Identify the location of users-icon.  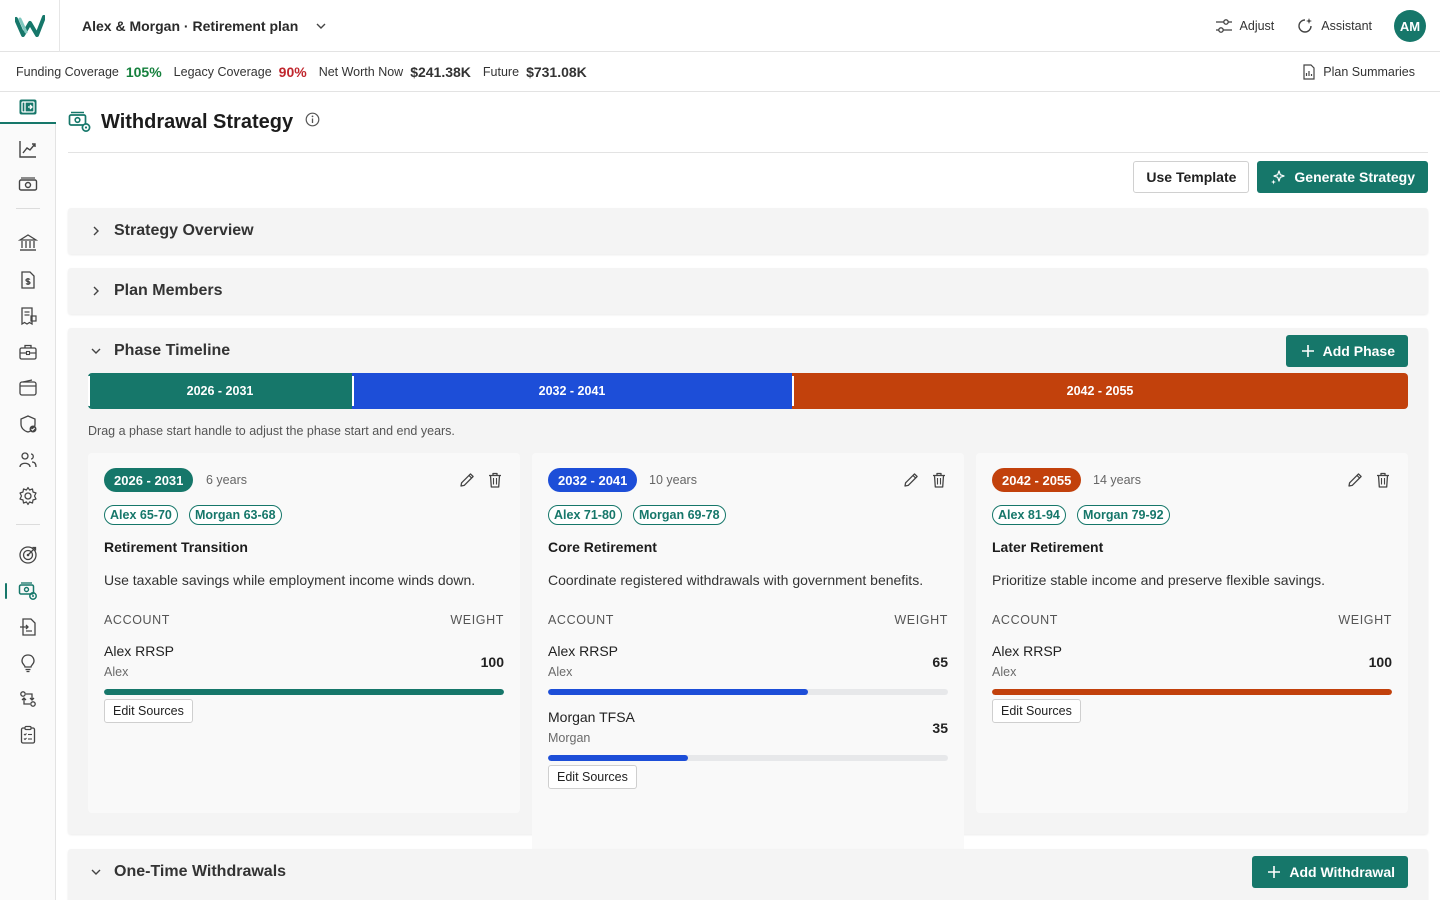
(28, 460).